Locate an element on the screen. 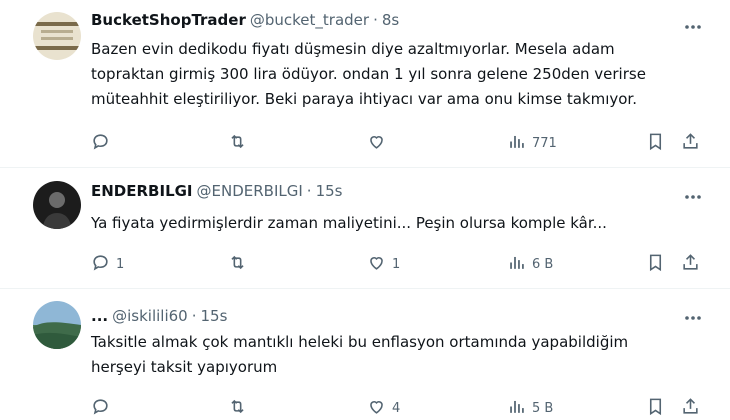 This screenshot has height=420, width=730. reply-button: 1 is located at coordinates (107, 264).